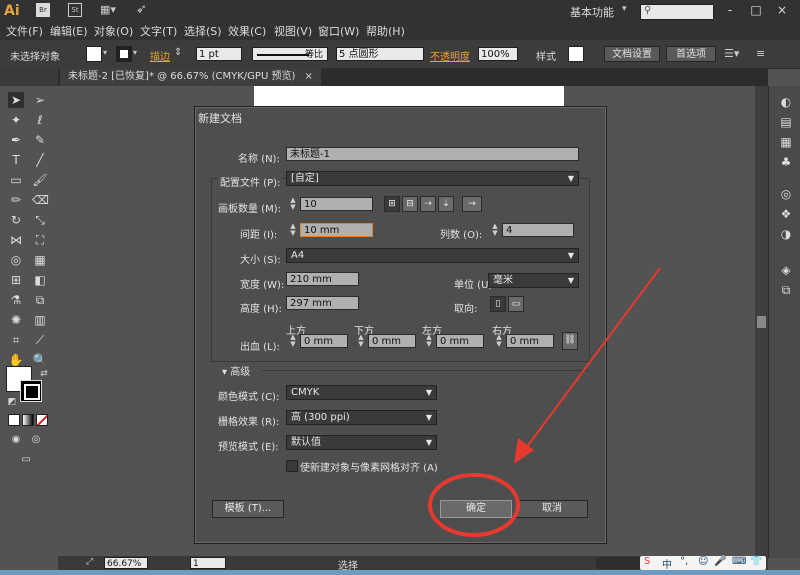 Image resolution: width=800 pixels, height=575 pixels. I want to click on menu-help: 帮助(H), so click(385, 32).